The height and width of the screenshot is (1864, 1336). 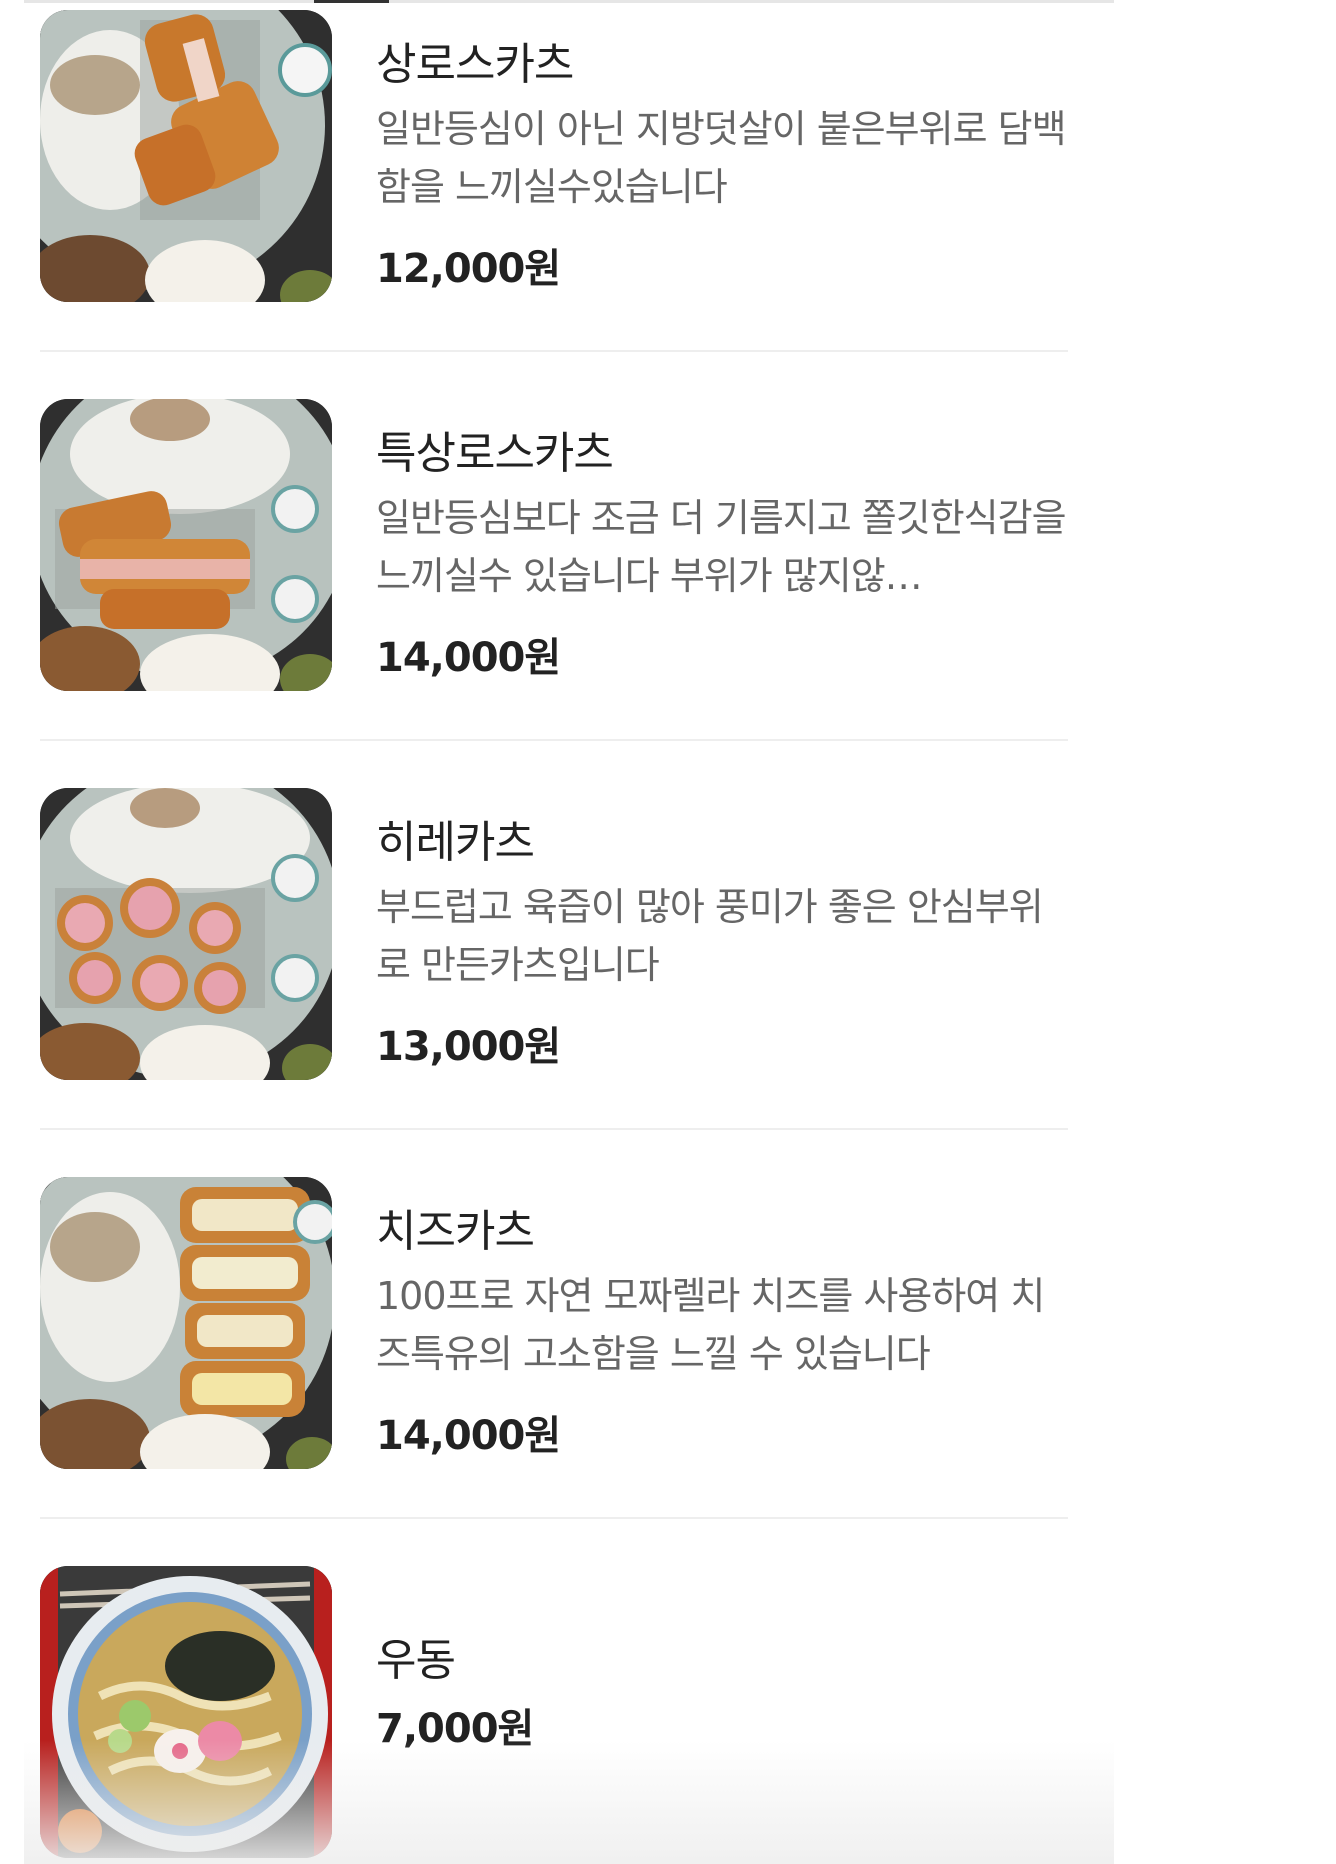 What do you see at coordinates (468, 1047) in the screenshot?
I see `menu-item-price: 13,000원` at bounding box center [468, 1047].